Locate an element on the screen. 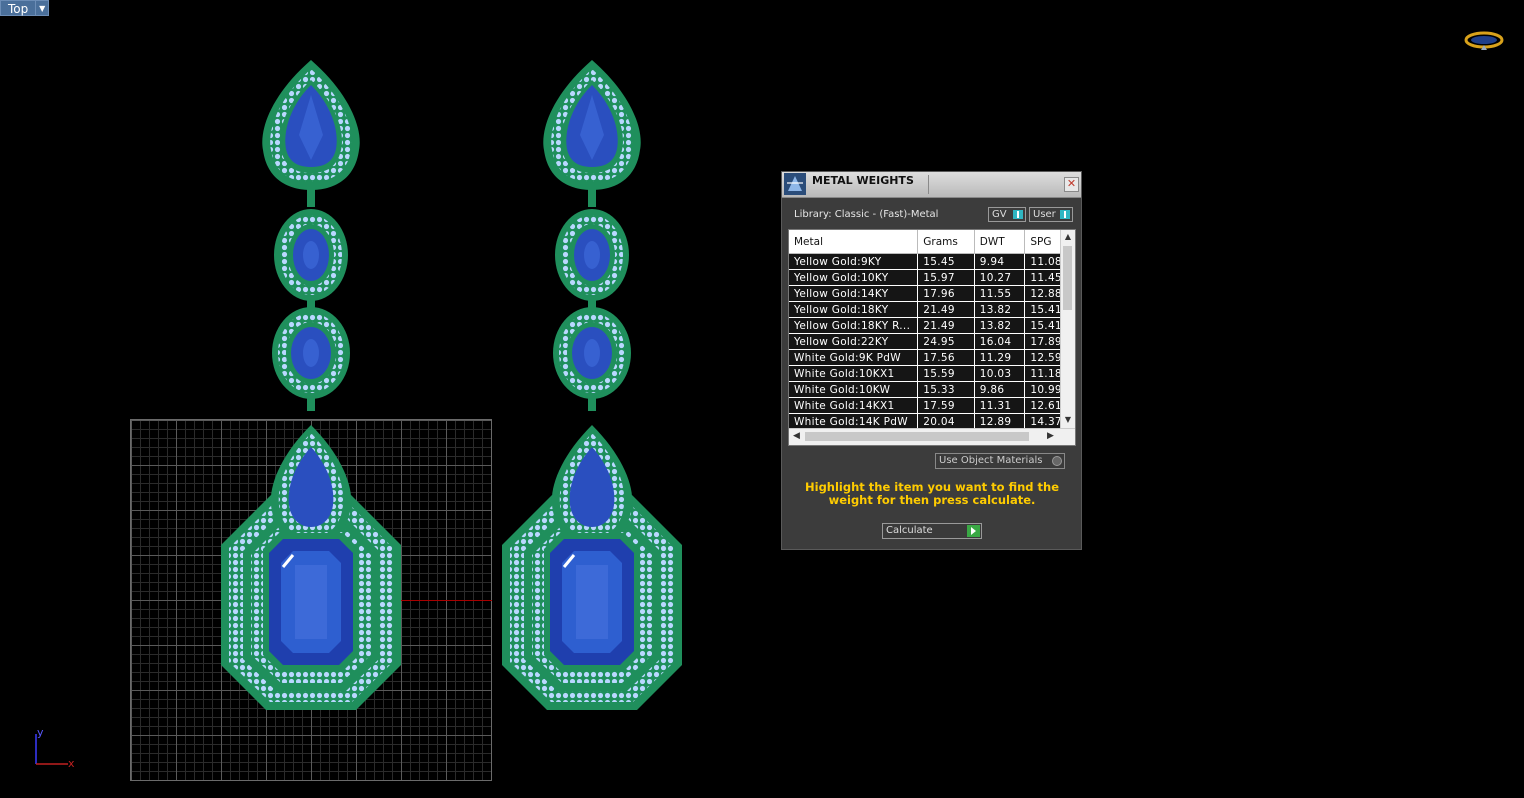 This screenshot has height=798, width=1524. table-row: Yellow Gold:14KY 17.96 11.55 12.88 is located at coordinates (932, 293).